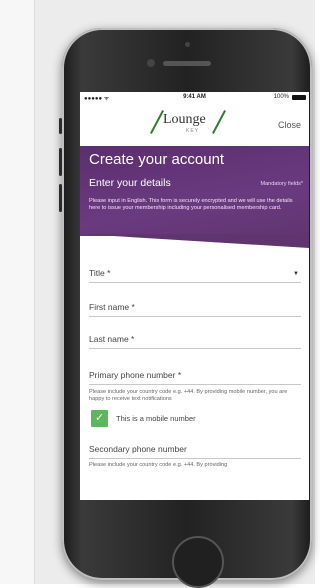 The image size is (320, 588). What do you see at coordinates (100, 273) in the screenshot?
I see `title-label: Title *` at bounding box center [100, 273].